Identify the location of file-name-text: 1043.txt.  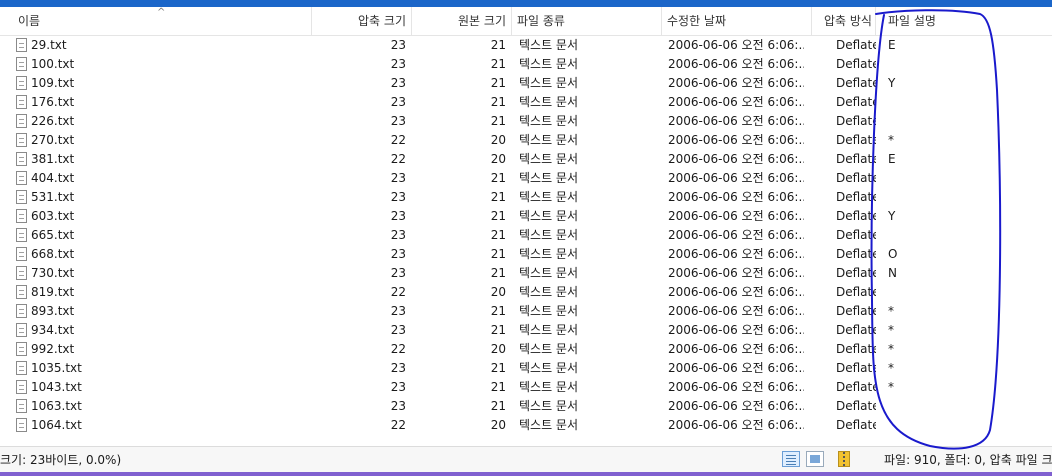
(56, 387).